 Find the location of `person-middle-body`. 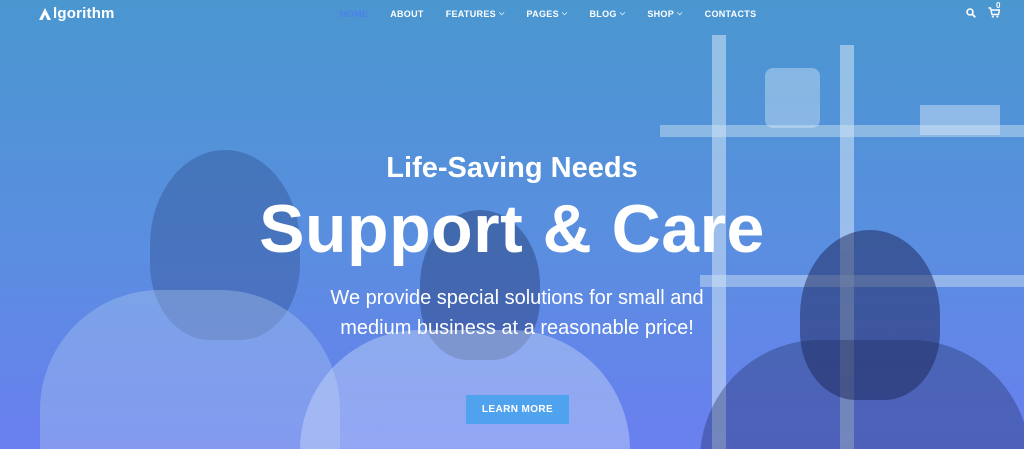

person-middle-body is located at coordinates (465, 389).